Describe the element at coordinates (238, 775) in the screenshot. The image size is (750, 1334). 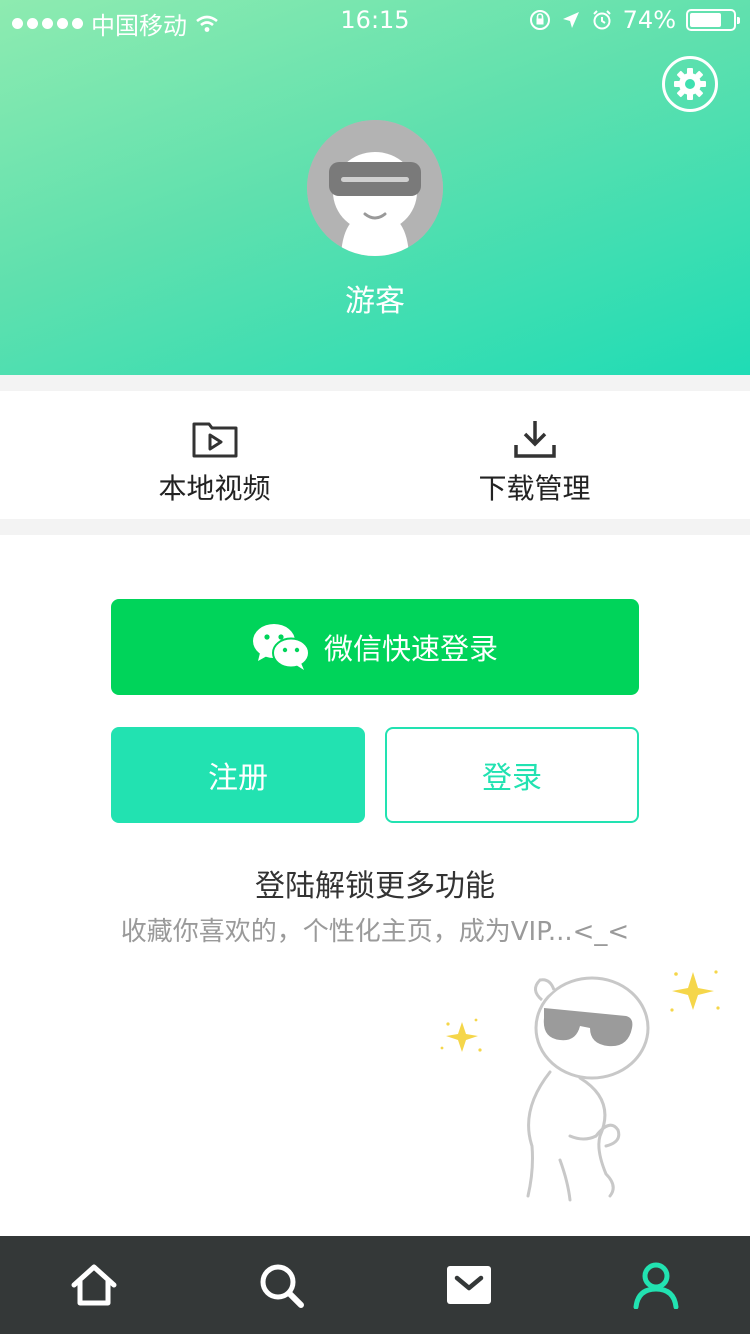
I see `register-button: 注册` at that location.